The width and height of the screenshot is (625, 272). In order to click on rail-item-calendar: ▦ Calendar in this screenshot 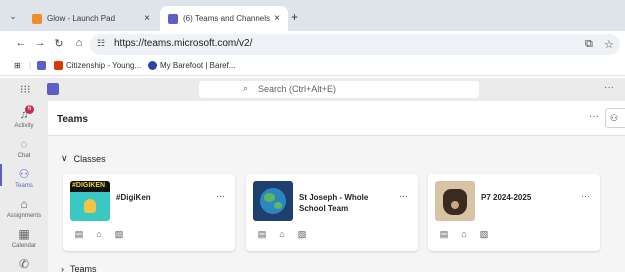, I will do `click(24, 238)`.